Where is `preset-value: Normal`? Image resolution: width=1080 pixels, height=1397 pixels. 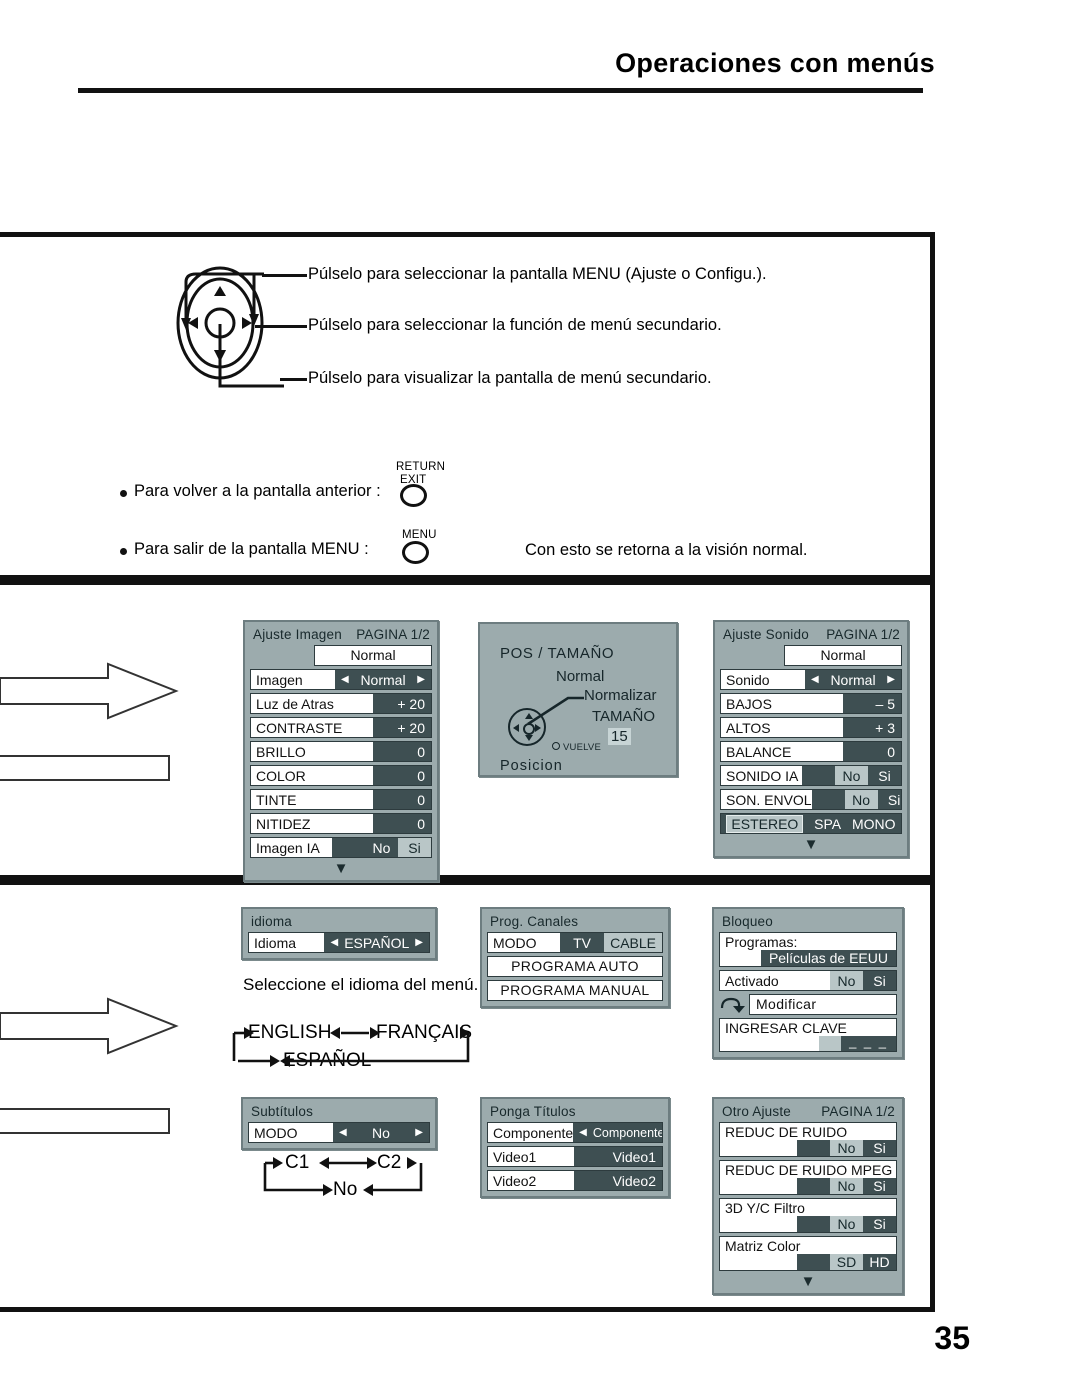
preset-value: Normal is located at coordinates (373, 655).